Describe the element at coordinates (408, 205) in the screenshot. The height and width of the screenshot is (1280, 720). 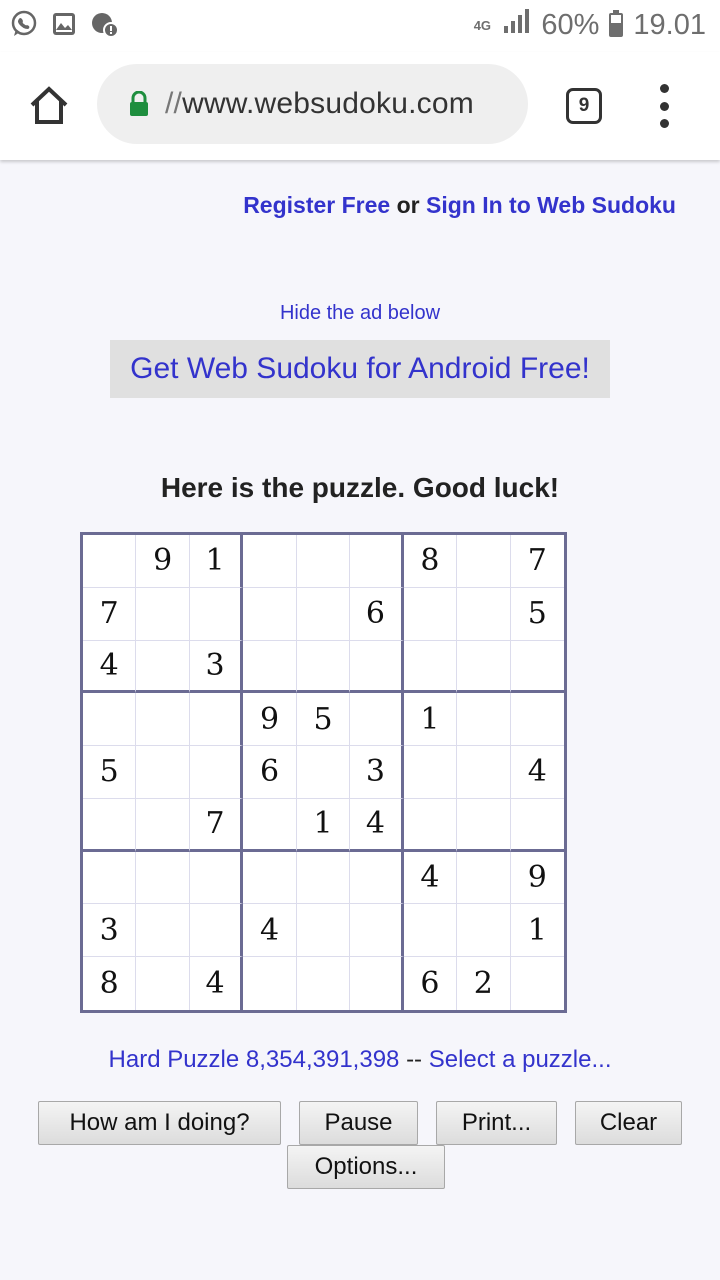
I see `or-text: or` at that location.